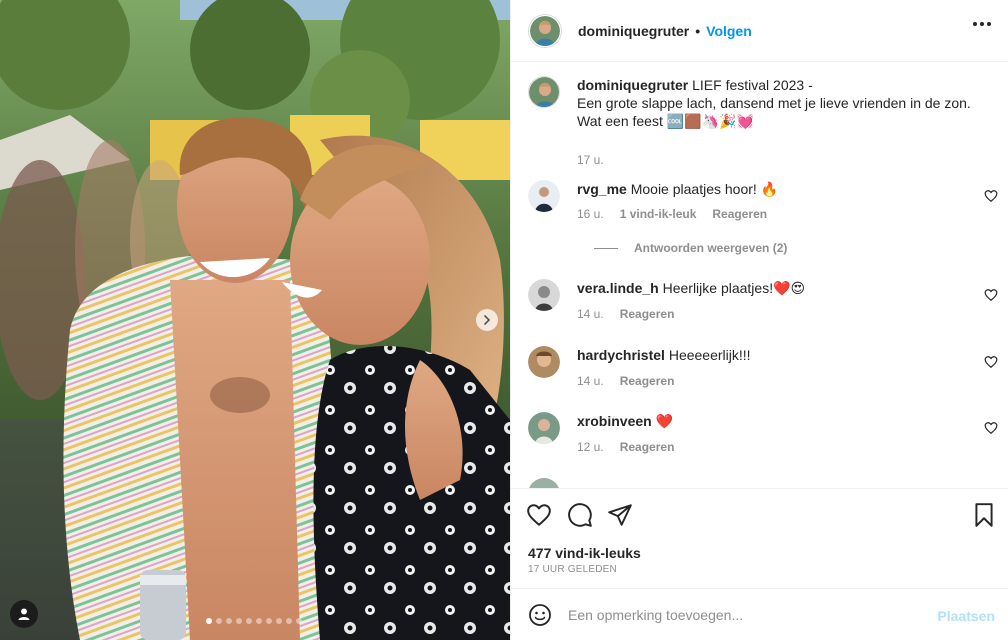 The height and width of the screenshot is (640, 1008). I want to click on carousel-next-button, so click(487, 320).